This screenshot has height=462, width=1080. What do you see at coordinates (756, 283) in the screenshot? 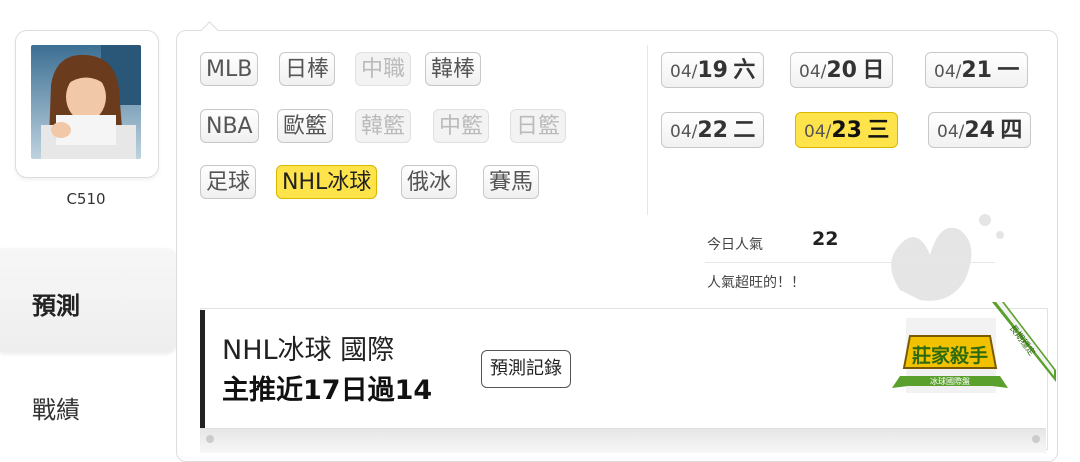
I see `popularity-note: 人氣超旺的！！` at bounding box center [756, 283].